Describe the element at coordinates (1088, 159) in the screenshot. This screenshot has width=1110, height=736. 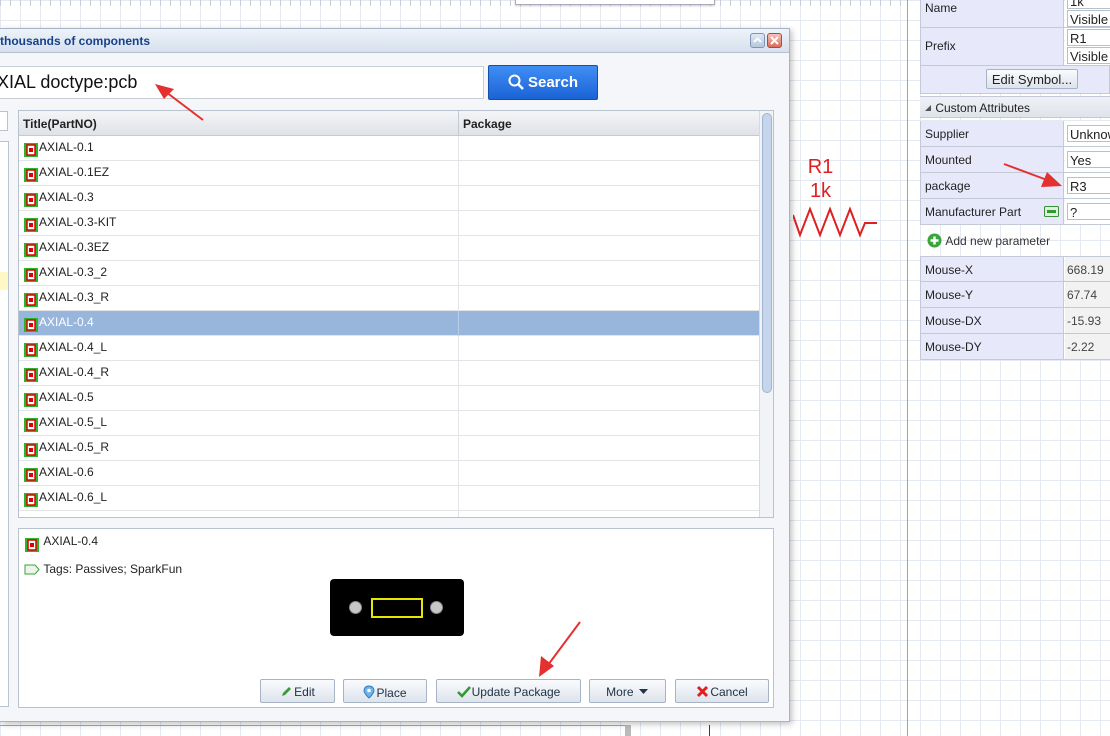
I see `mounted-select: Yes` at that location.